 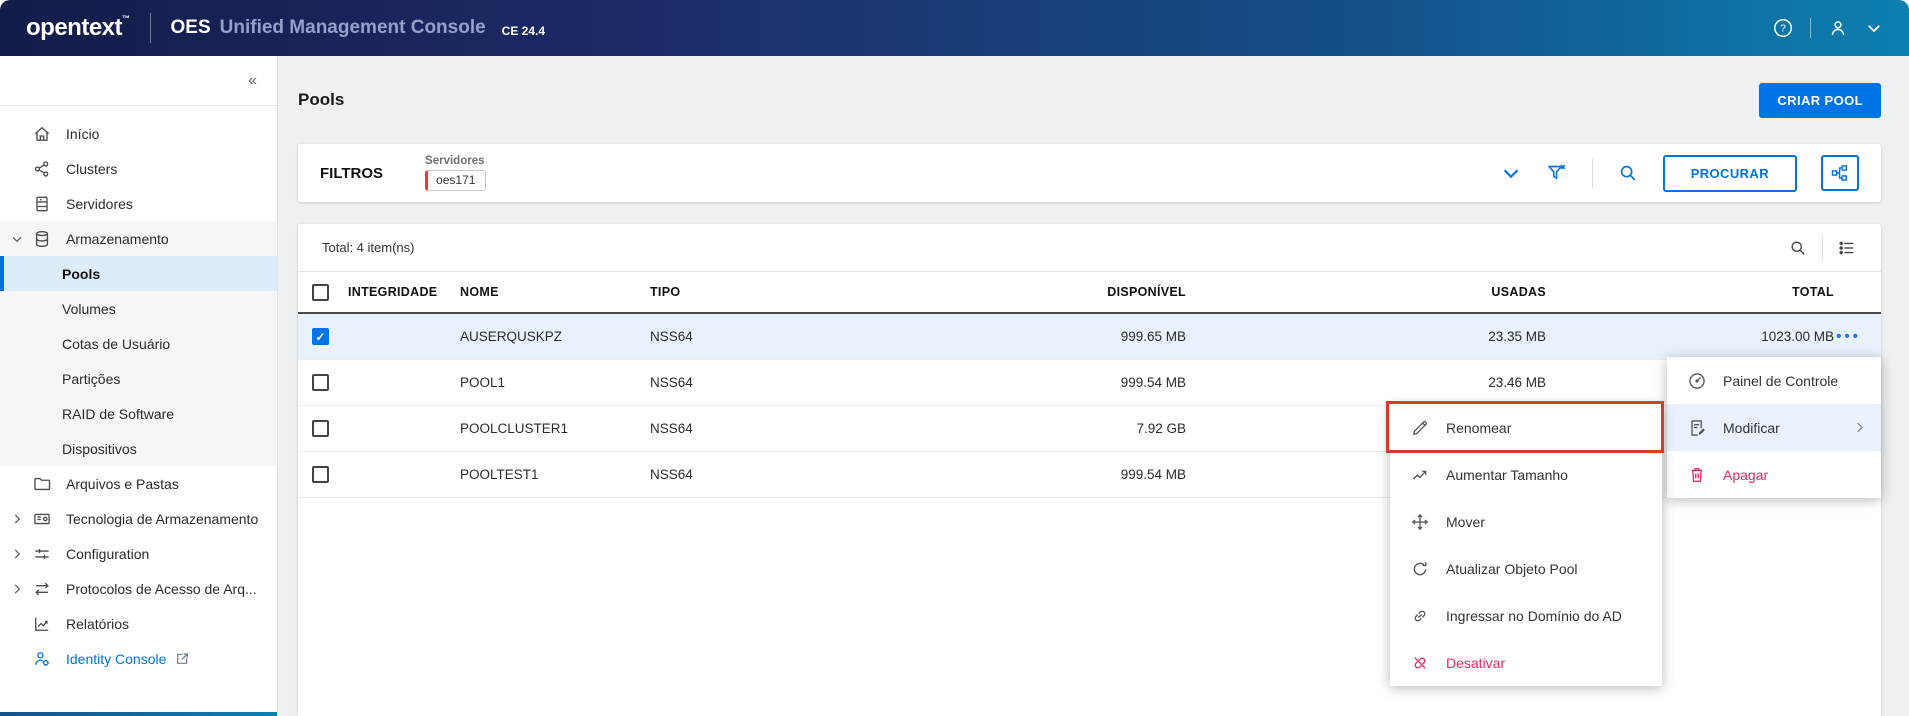 What do you see at coordinates (1526, 474) in the screenshot?
I see `menu-item-aumentar-tamanho: Aumentar Tamanho` at bounding box center [1526, 474].